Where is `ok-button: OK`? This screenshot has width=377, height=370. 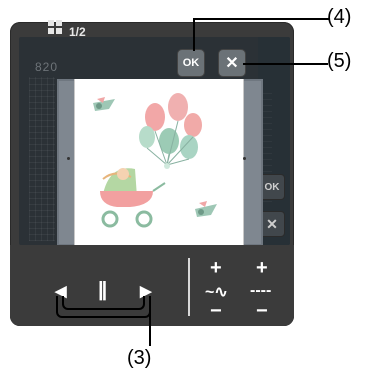
ok-button: OK is located at coordinates (191, 63).